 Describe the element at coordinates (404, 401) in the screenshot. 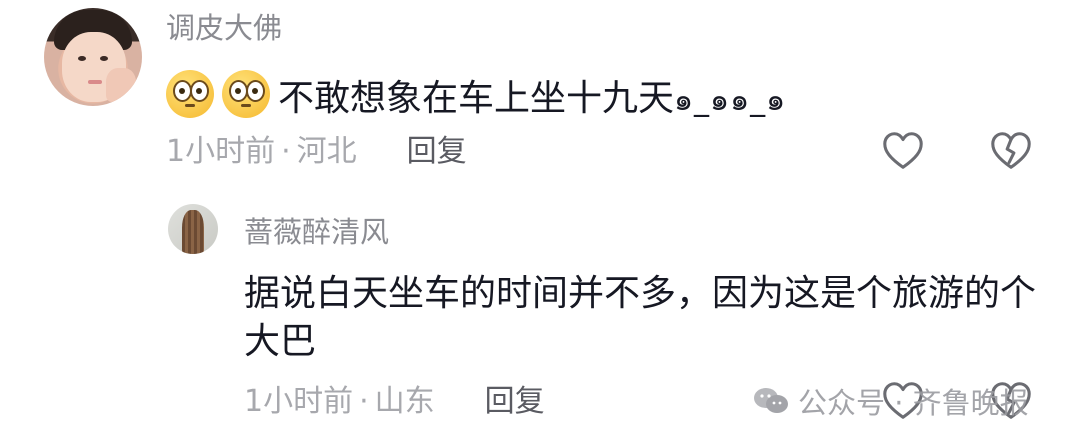

I see `reply-location: 山东` at that location.